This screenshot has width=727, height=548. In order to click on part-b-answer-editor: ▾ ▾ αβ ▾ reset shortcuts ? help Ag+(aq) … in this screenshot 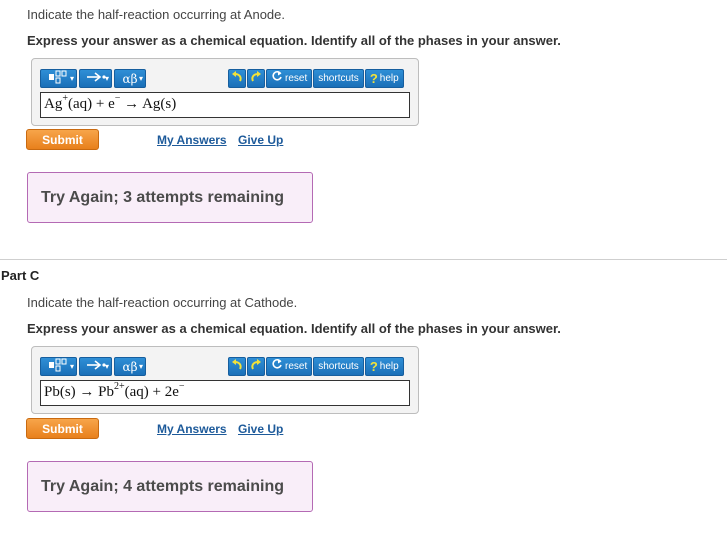, I will do `click(225, 92)`.